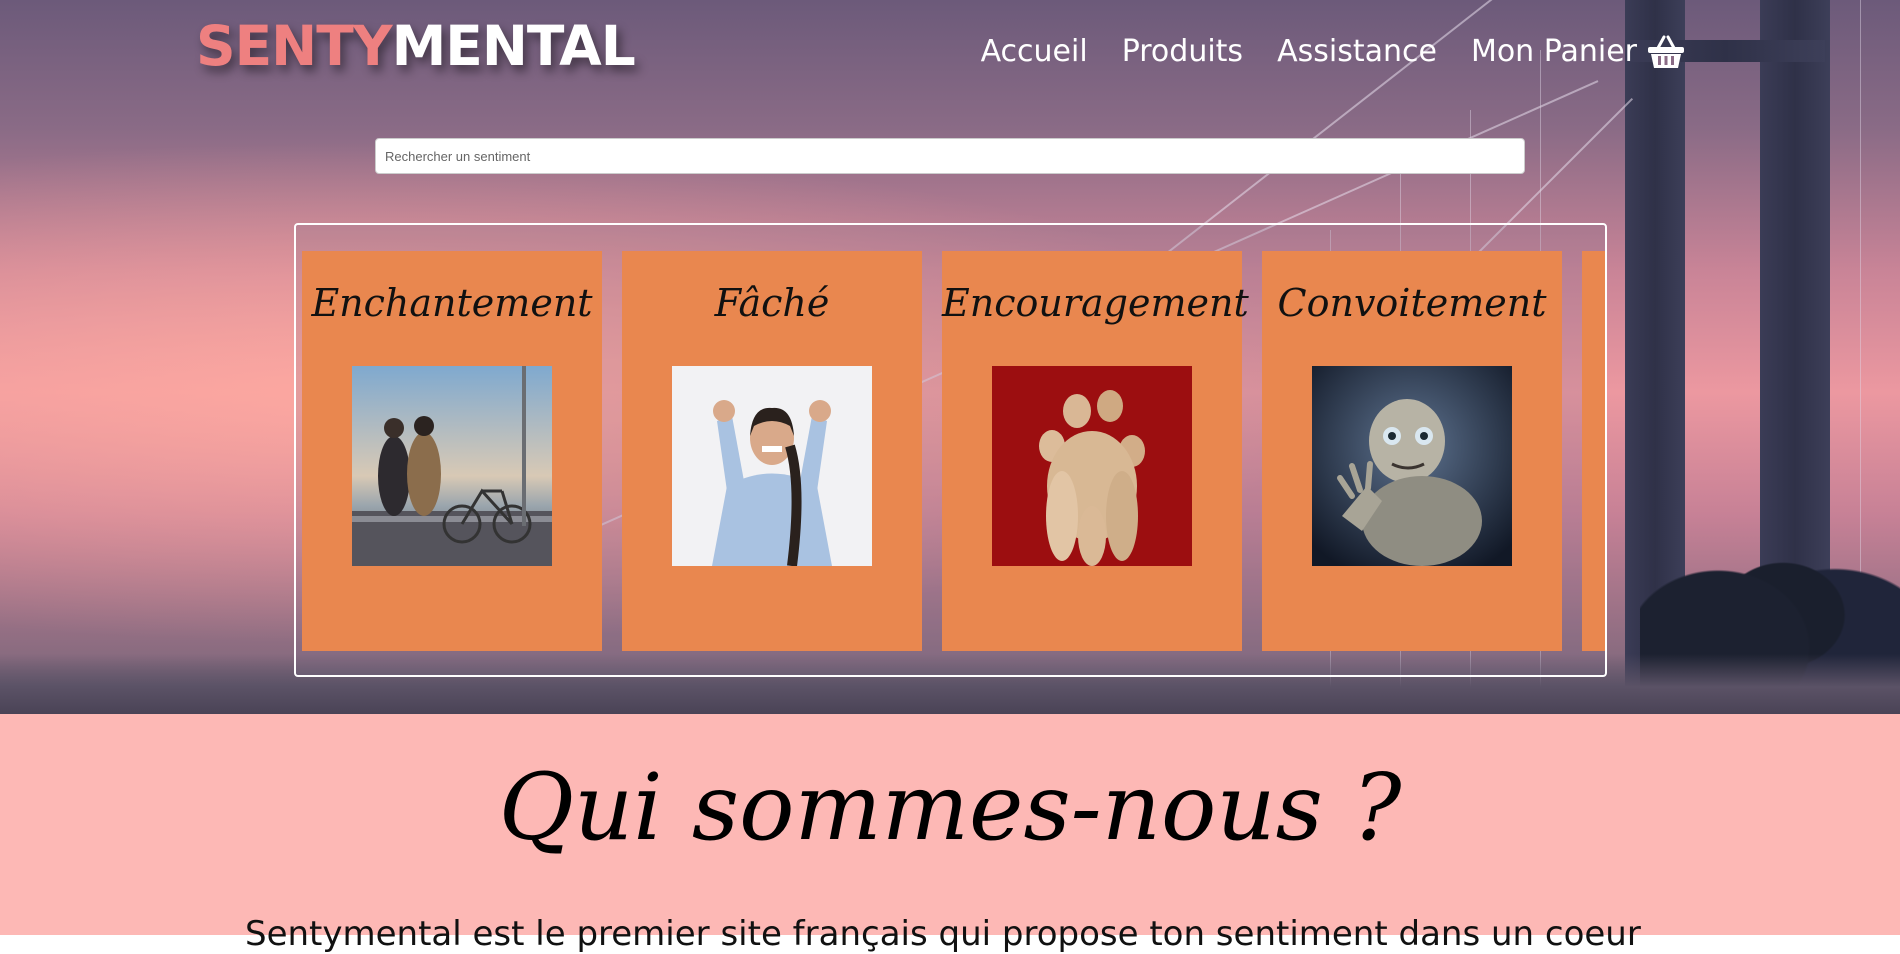 This screenshot has width=1900, height=954. I want to click on feeling-card-title: Enchantement, so click(452, 303).